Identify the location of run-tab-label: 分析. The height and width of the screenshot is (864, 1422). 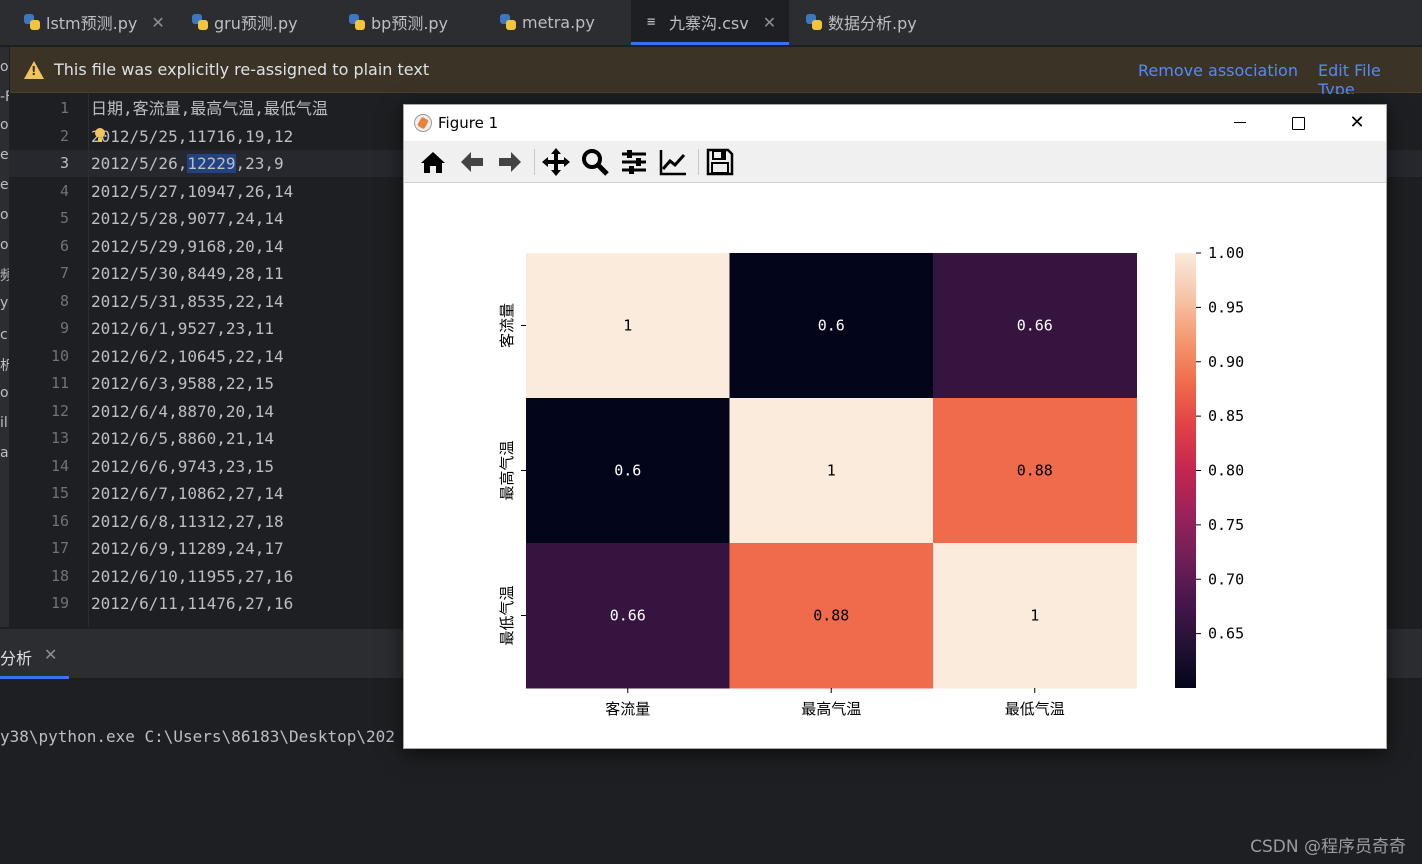
(16, 657).